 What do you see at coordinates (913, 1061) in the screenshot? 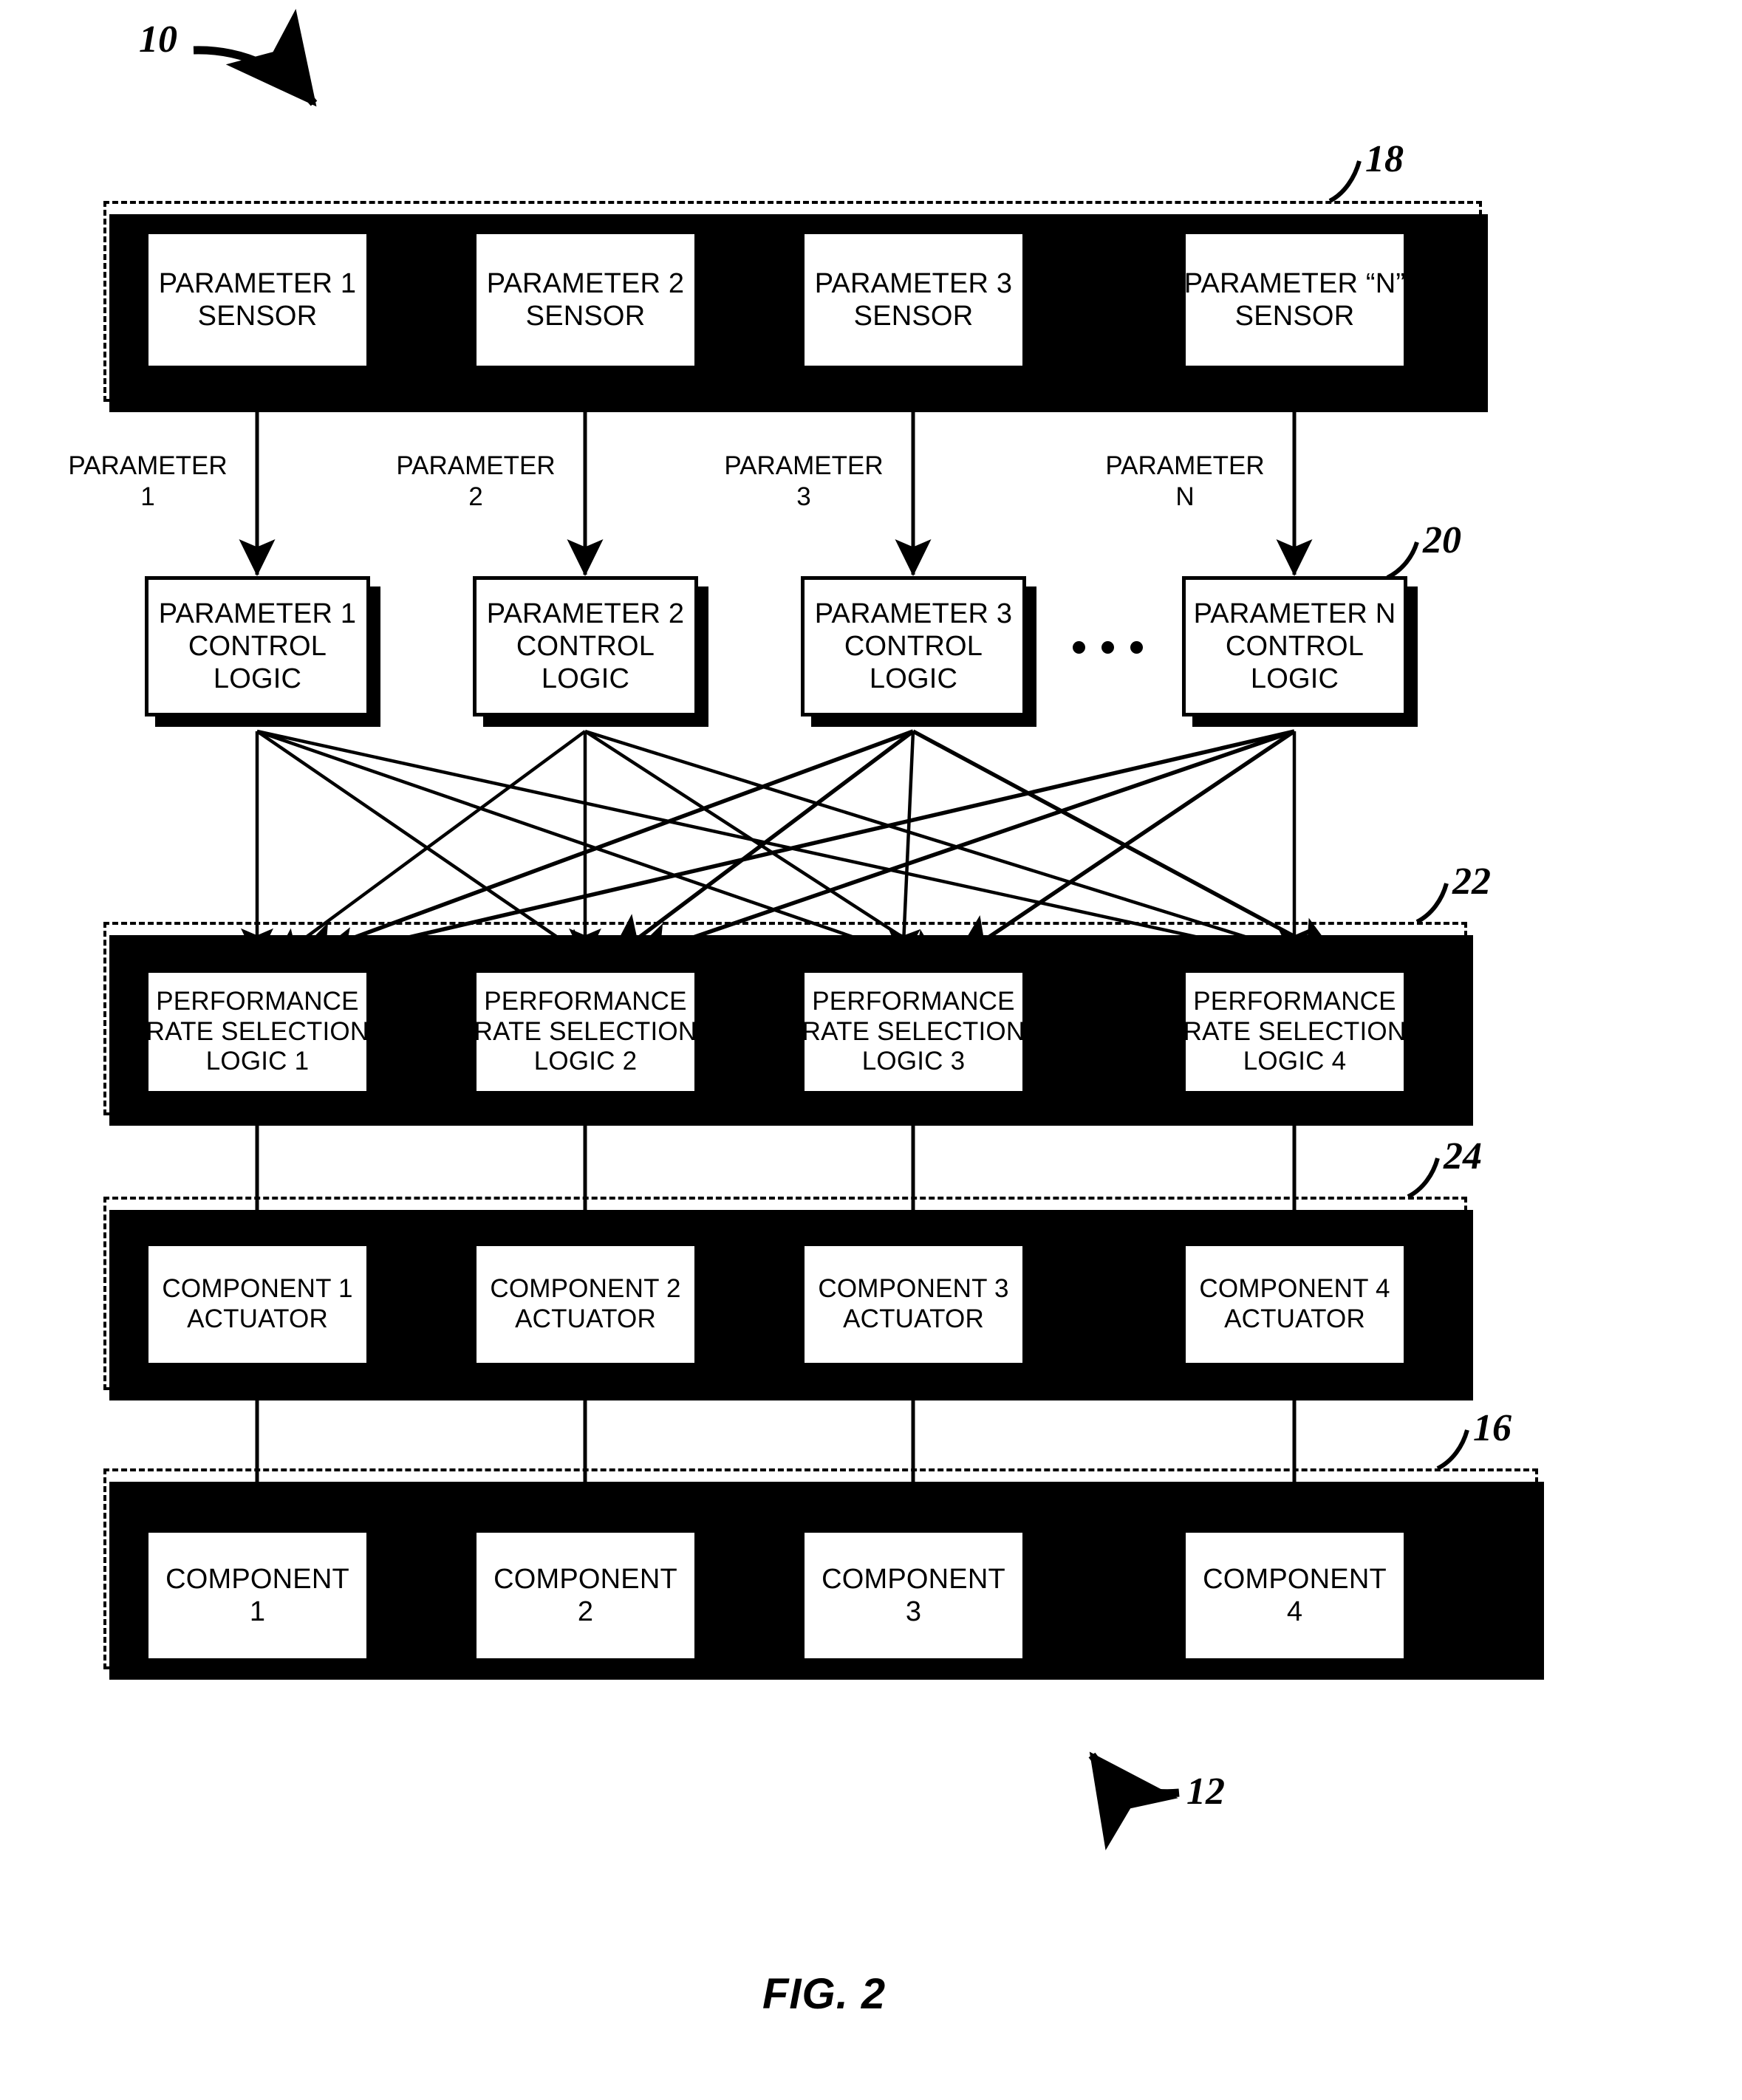
I see `rate-selection-node-3-line3: LOGIC 3` at bounding box center [913, 1061].